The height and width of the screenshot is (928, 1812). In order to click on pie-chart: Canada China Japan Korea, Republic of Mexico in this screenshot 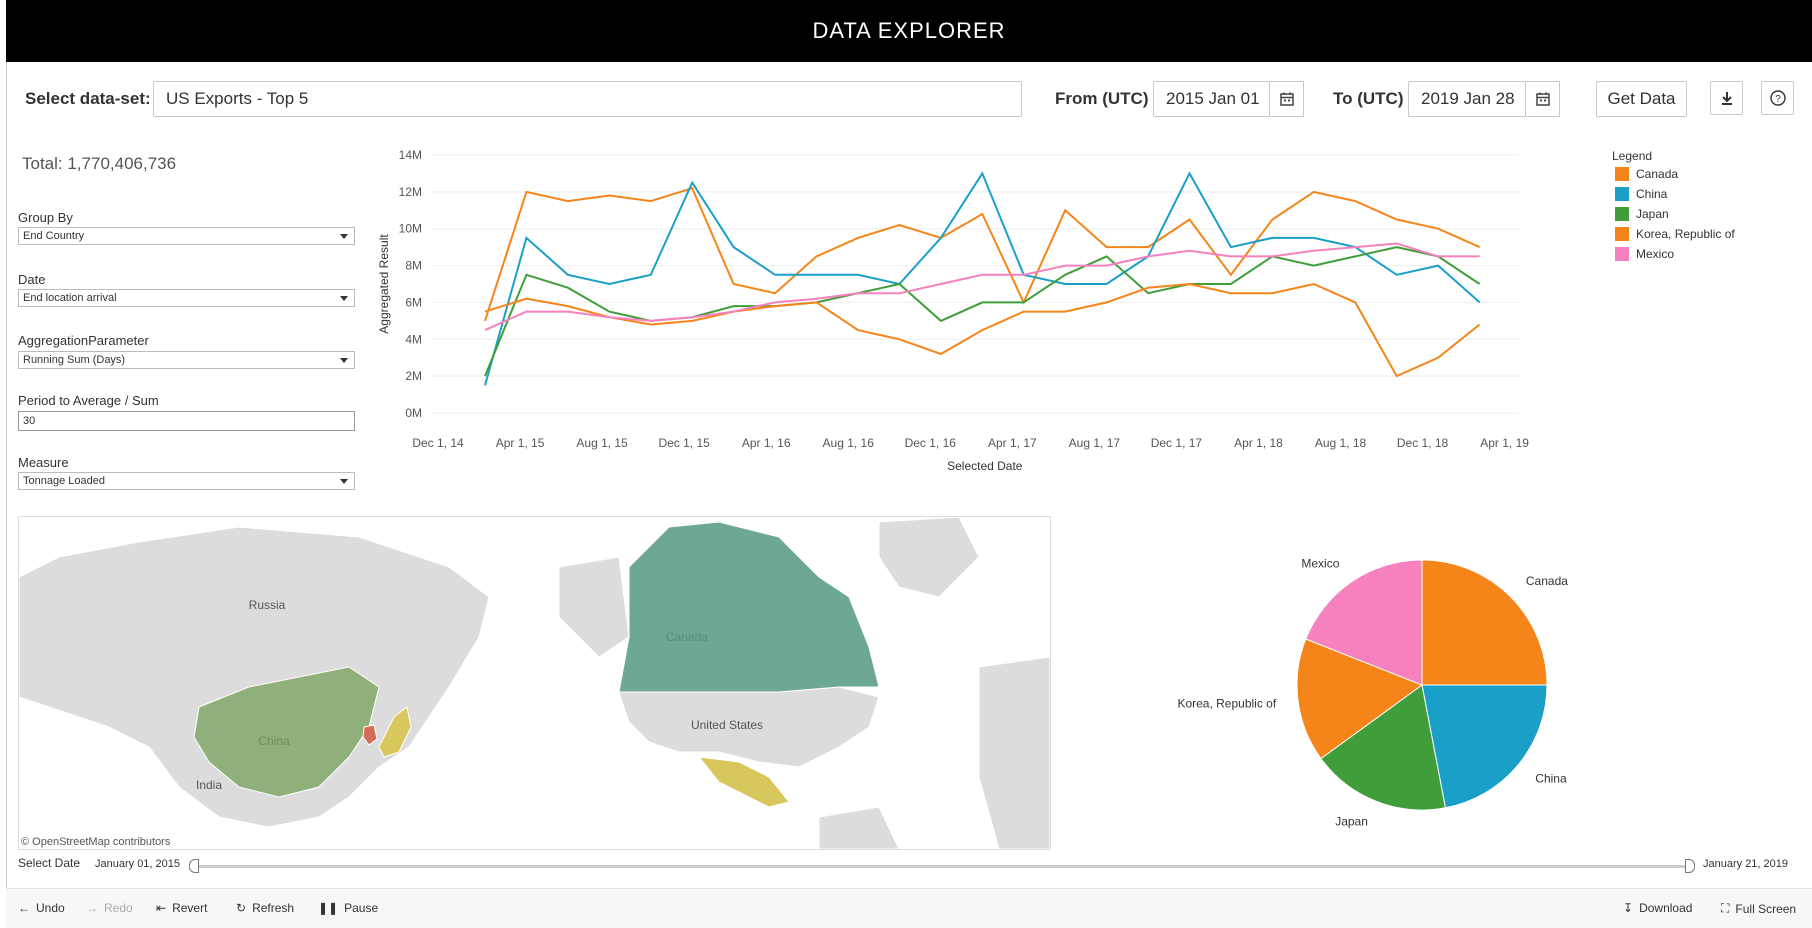, I will do `click(1372, 692)`.